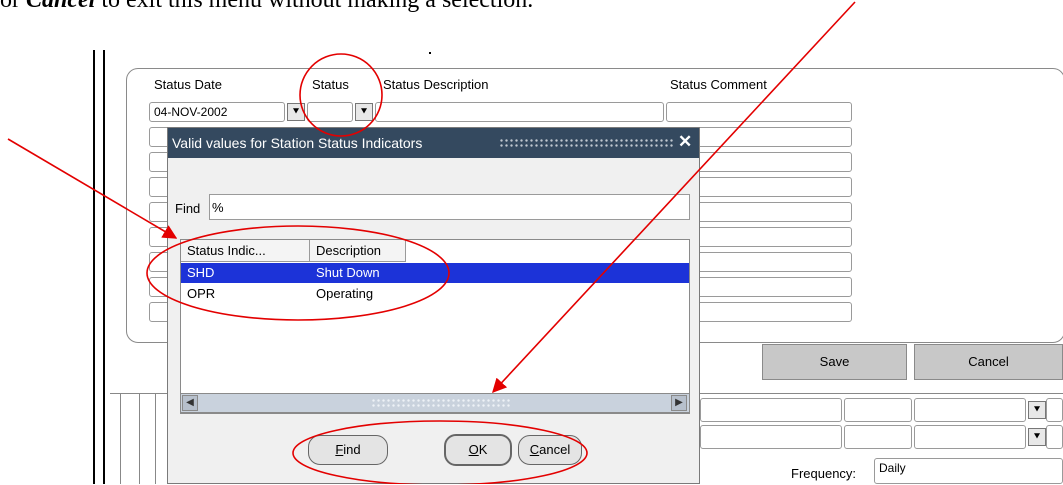 Image resolution: width=1063 pixels, height=485 pixels. I want to click on annotation-circle-status, so click(341, 95).